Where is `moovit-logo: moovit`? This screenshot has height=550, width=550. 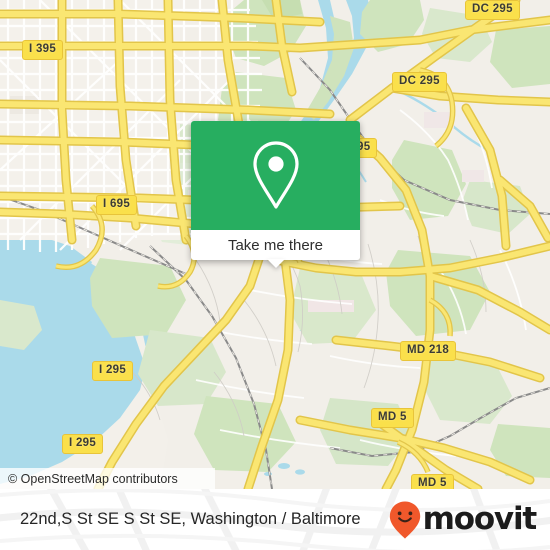
moovit-logo: moovit is located at coordinates (463, 519).